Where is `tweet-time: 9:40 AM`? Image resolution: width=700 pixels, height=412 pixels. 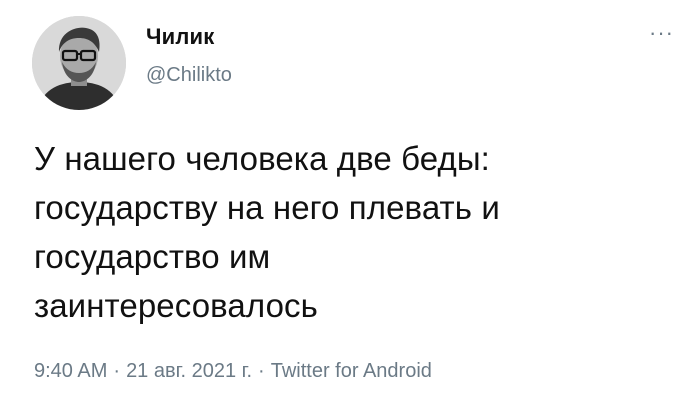
tweet-time: 9:40 AM is located at coordinates (70, 371).